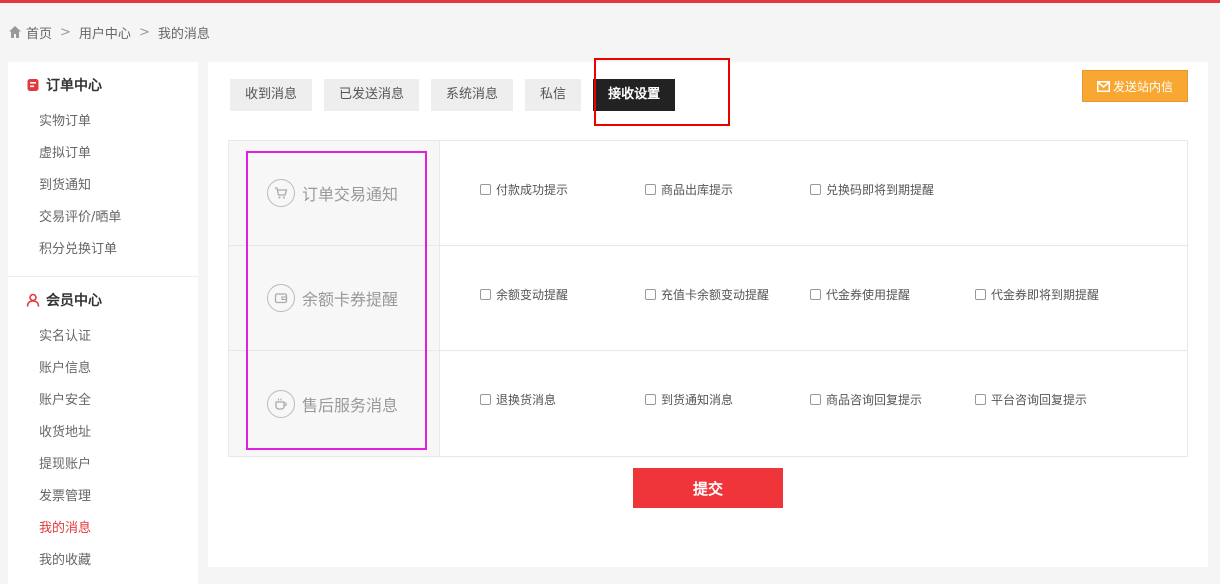 This screenshot has width=1220, height=584. I want to click on checkbox-product-consult-reply: 商品咨询回复提示, so click(866, 399).